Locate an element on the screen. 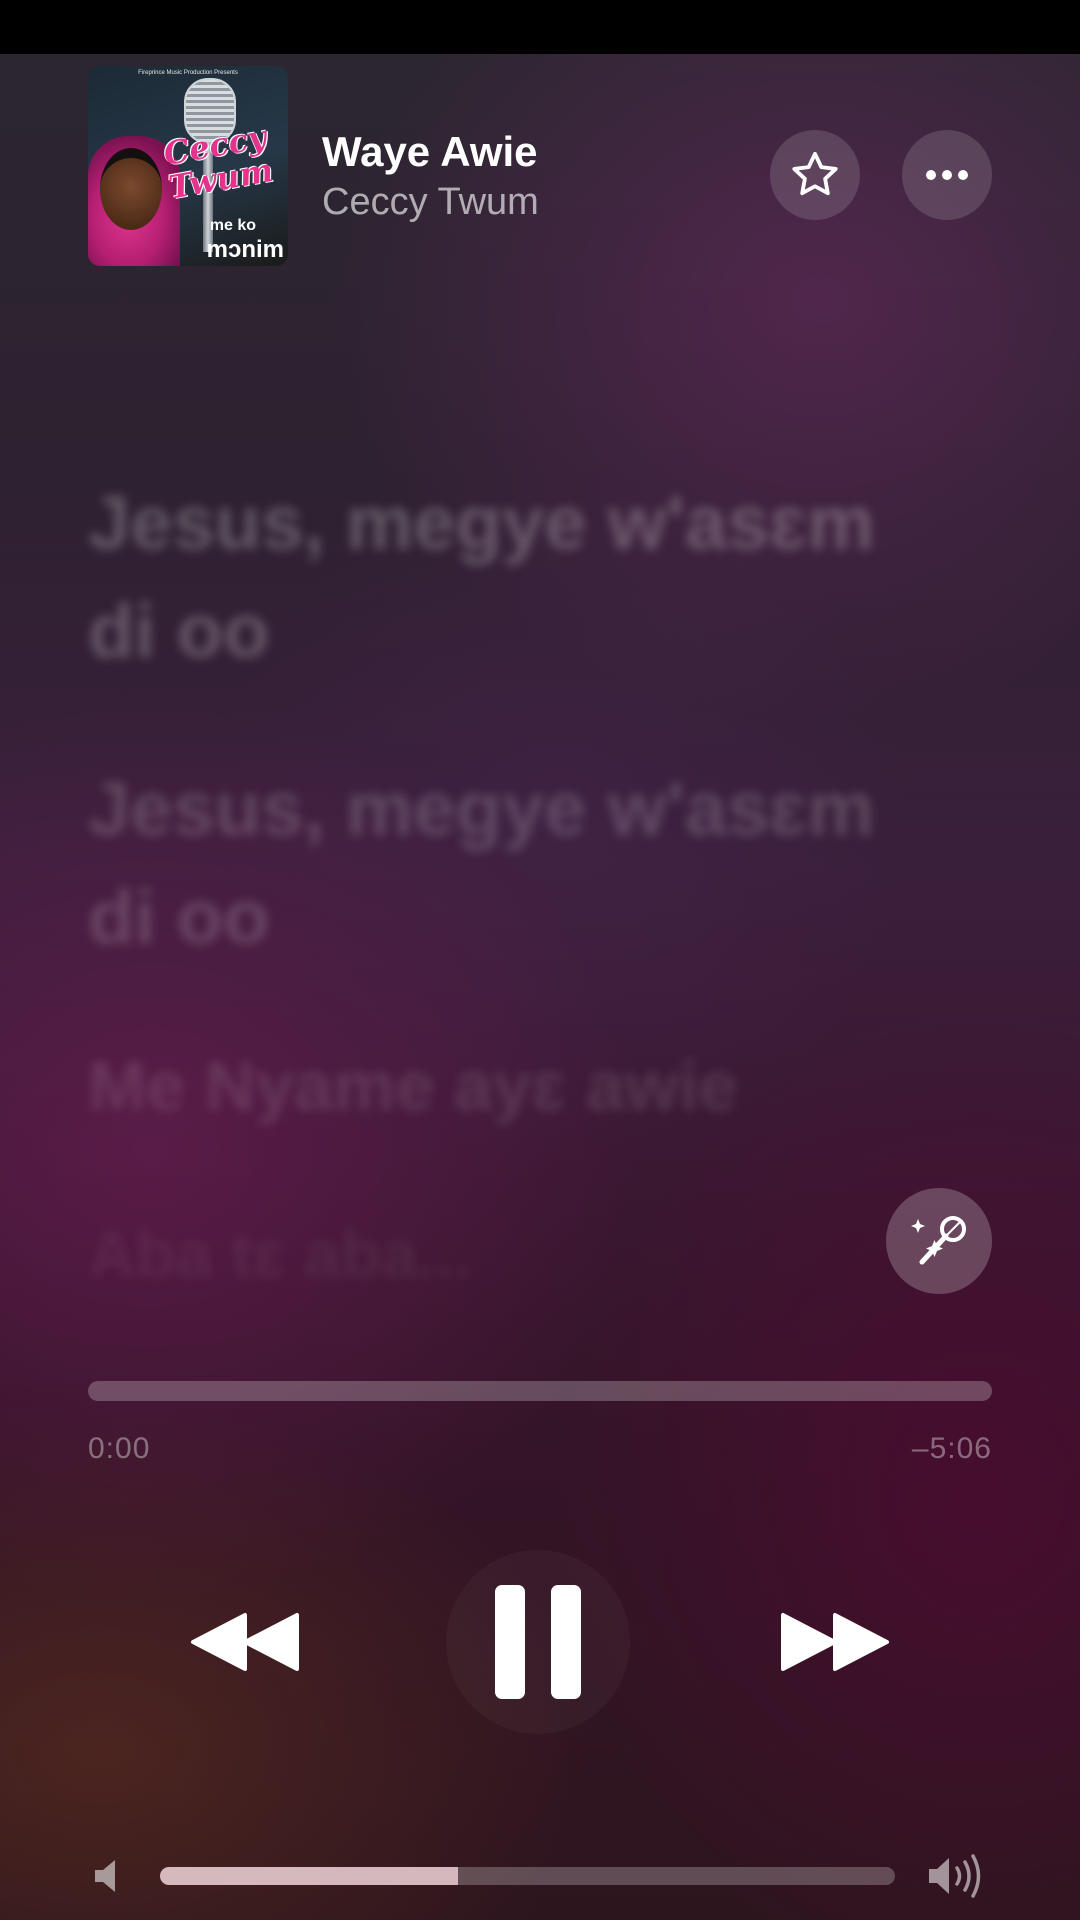  rewind-icon is located at coordinates (245, 1642).